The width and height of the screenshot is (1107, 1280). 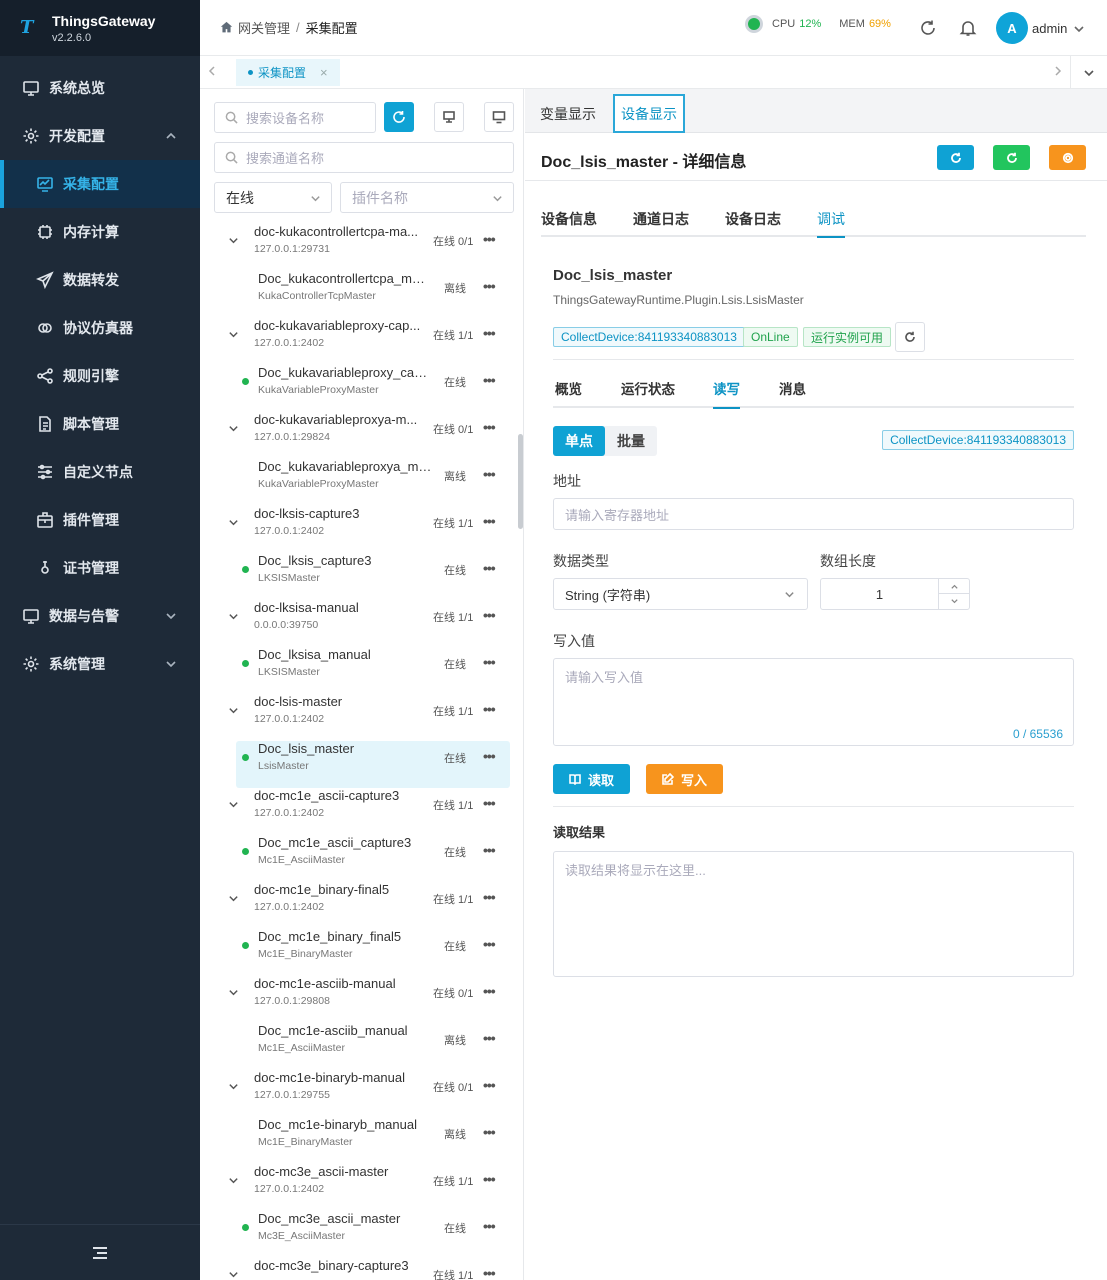 What do you see at coordinates (100, 88) in the screenshot?
I see `sidebar-item-0: 系统总览` at bounding box center [100, 88].